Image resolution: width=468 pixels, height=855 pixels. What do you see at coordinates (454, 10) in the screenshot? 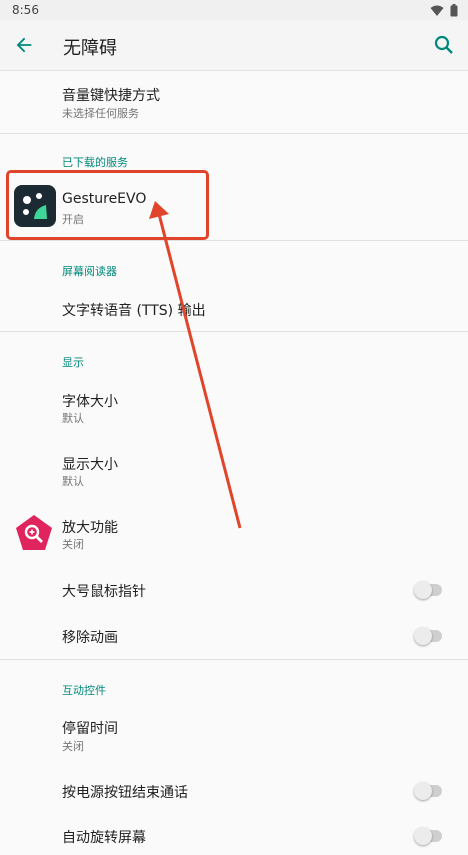
I see `battery-icon` at bounding box center [454, 10].